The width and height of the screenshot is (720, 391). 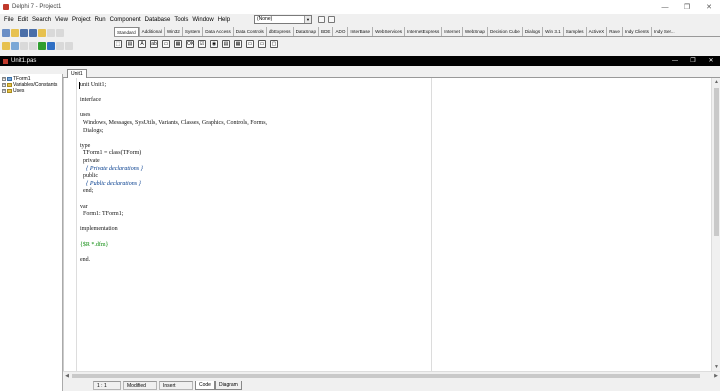 I want to click on editor-gutter, so click(x=70, y=224).